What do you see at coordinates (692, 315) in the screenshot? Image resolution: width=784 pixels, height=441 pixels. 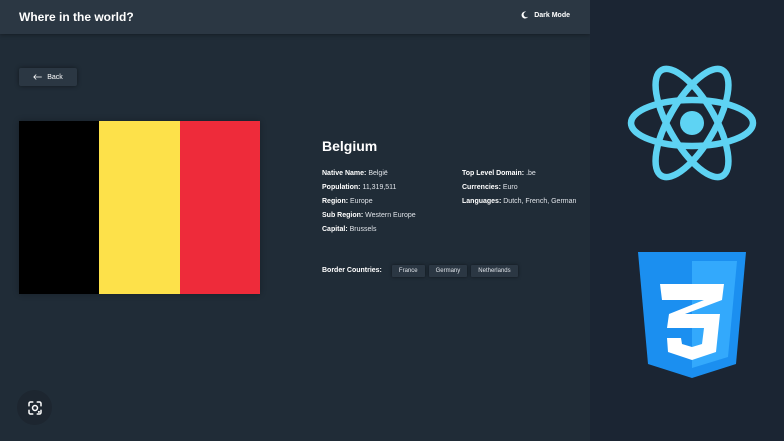 I see `css3-shield-icon` at bounding box center [692, 315].